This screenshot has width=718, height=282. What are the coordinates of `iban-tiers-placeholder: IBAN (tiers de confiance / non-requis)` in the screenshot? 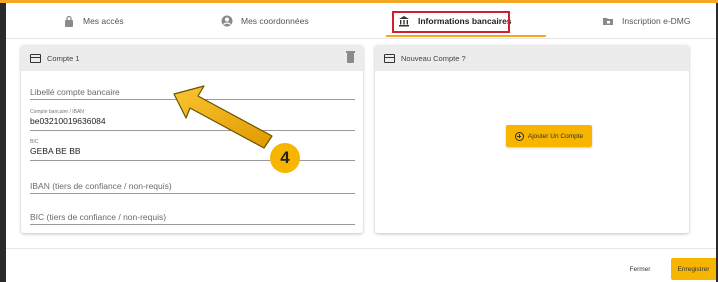 It's located at (101, 186).